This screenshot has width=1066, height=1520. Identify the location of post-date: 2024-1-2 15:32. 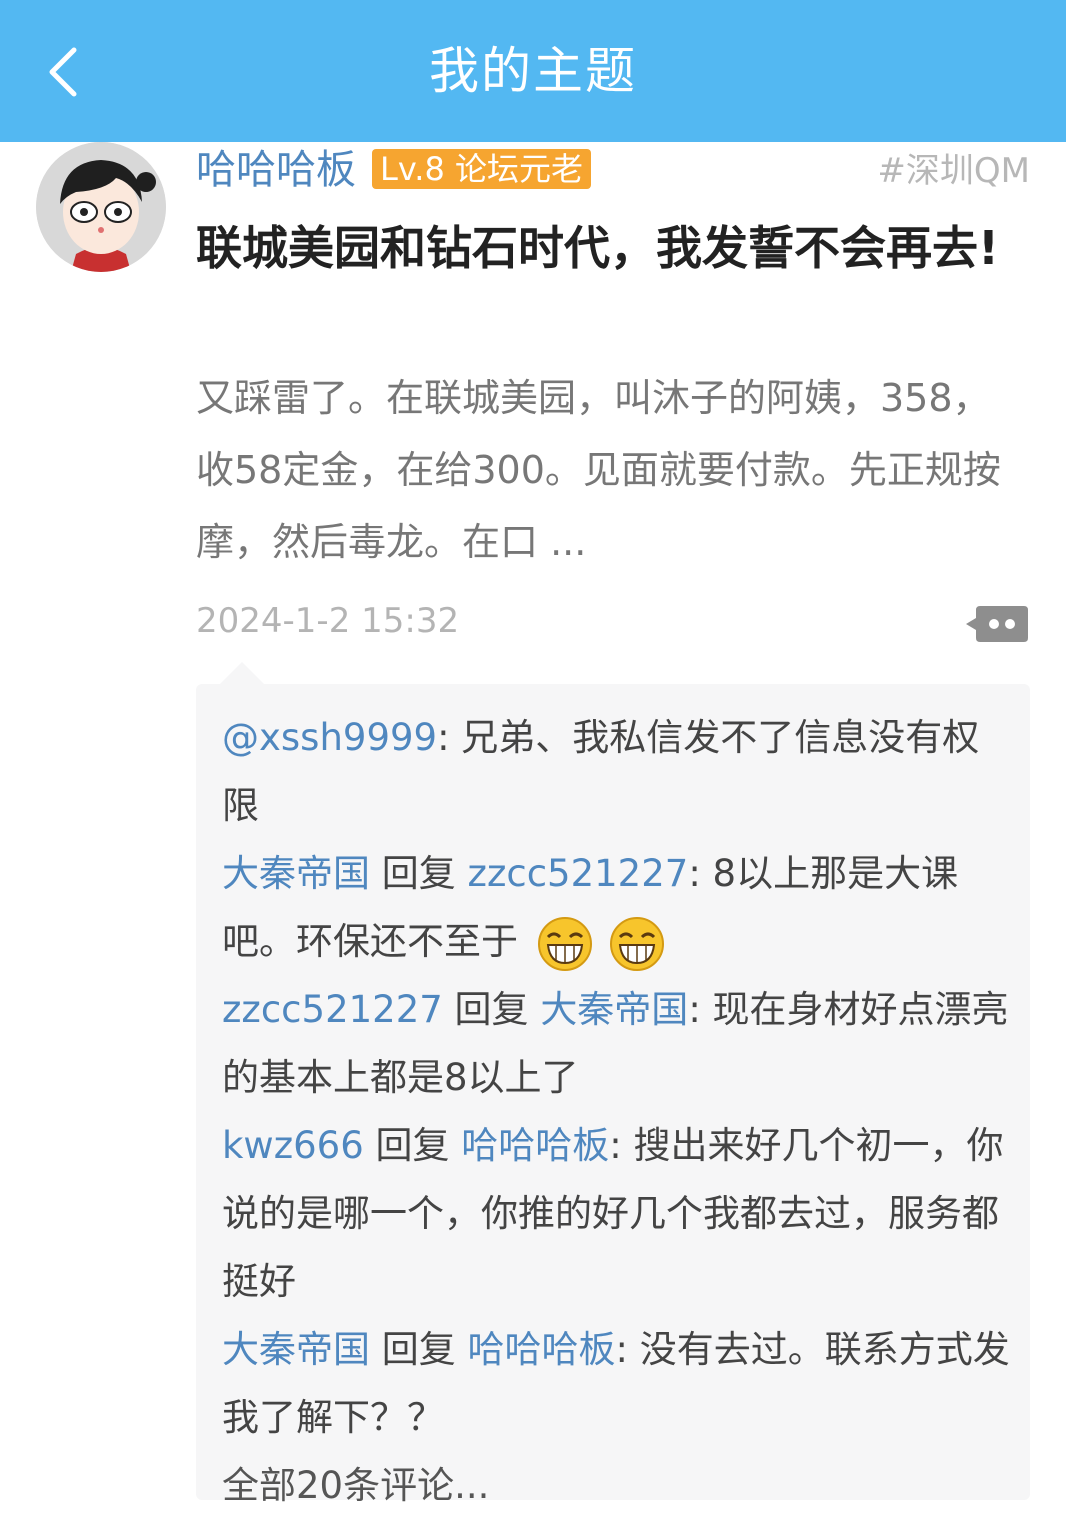
(328, 621).